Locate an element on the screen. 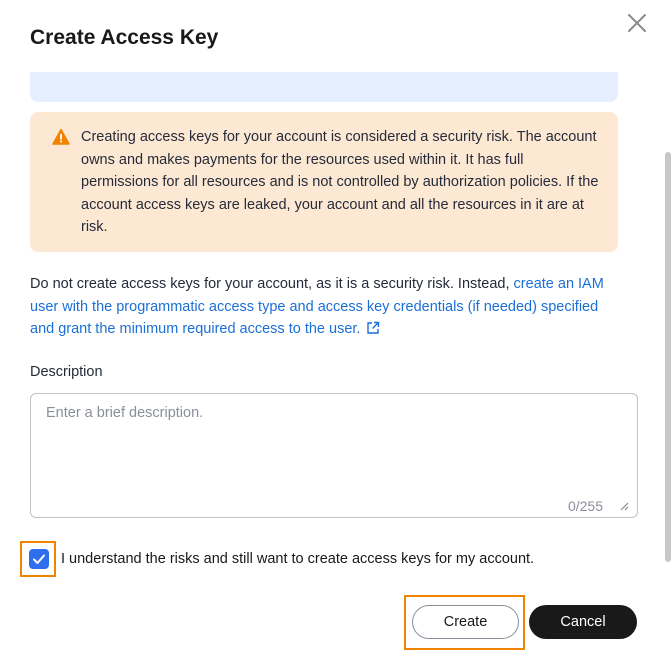 This screenshot has height=671, width=672. character-counter: 0/255 is located at coordinates (585, 506).